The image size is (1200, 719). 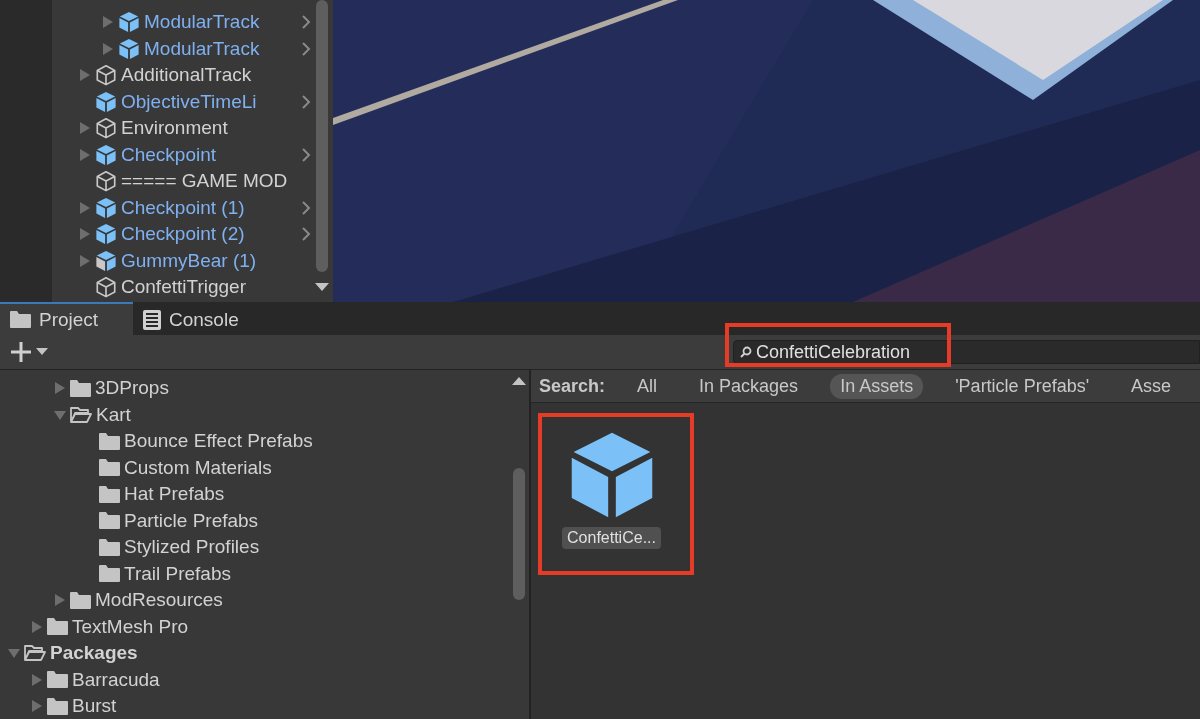 I want to click on hierarchy-item: AdditionalTrack, so click(x=186, y=75).